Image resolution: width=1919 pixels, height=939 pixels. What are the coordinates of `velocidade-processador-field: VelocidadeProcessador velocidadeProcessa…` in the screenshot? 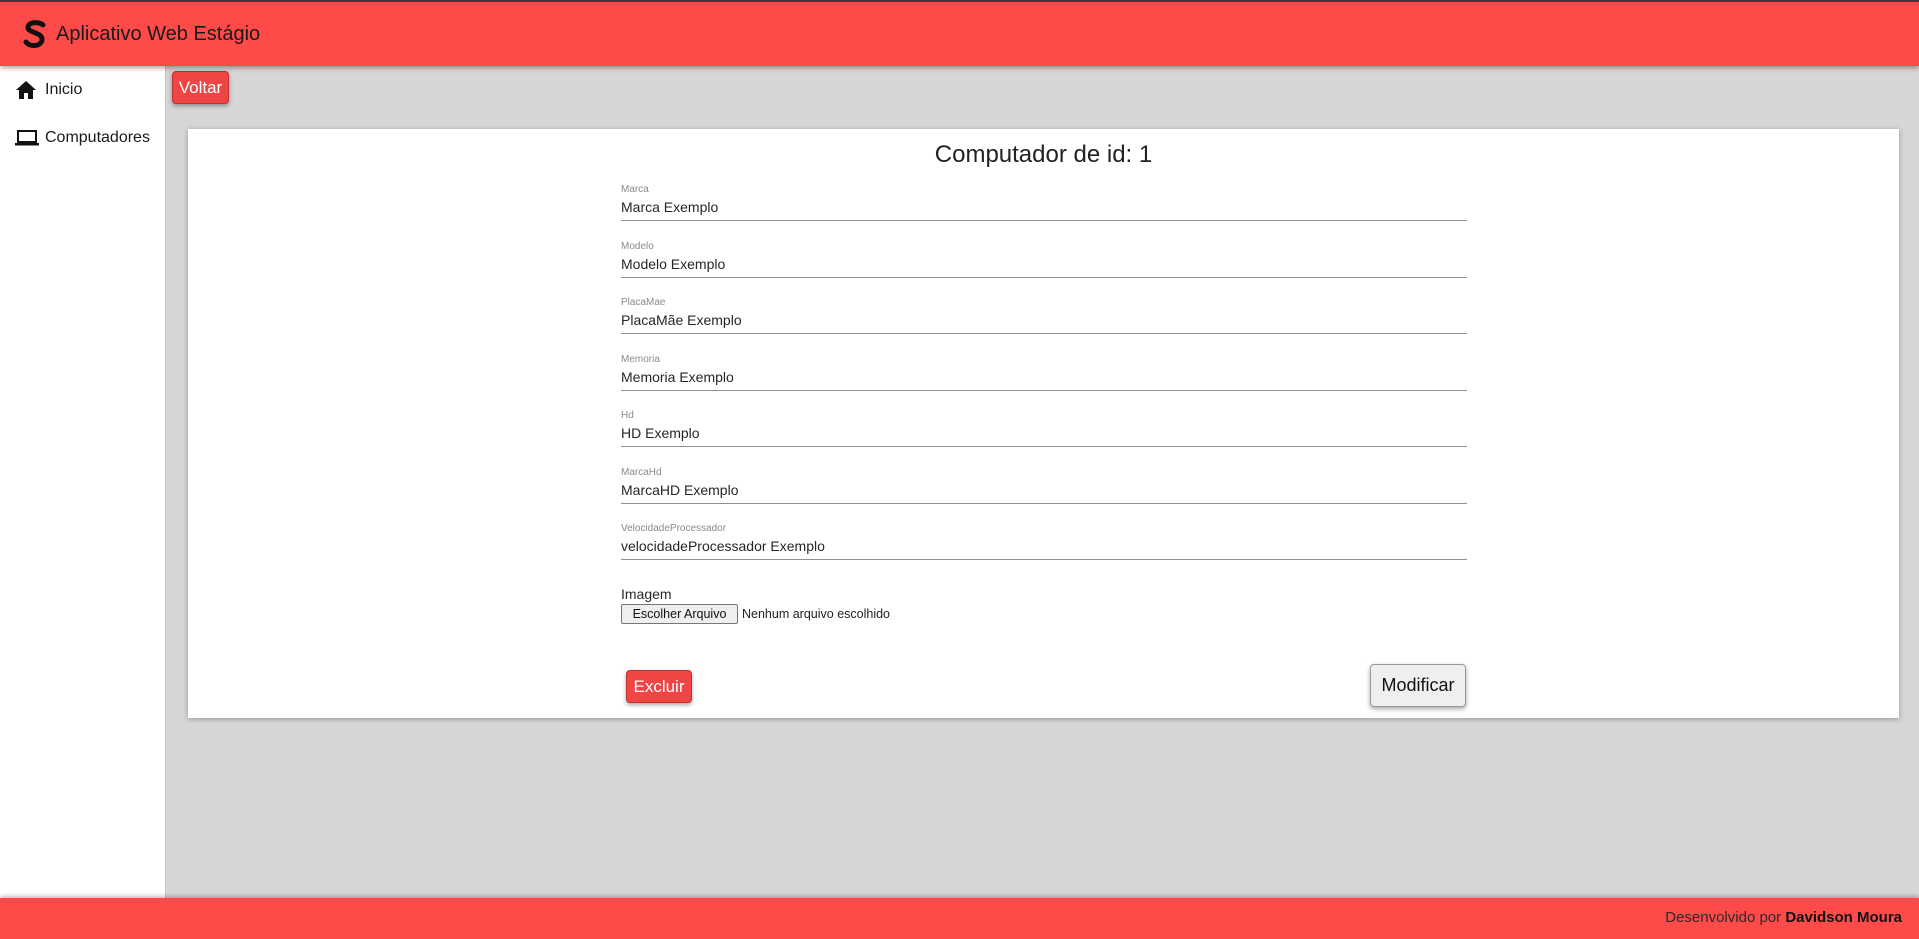 It's located at (1044, 551).